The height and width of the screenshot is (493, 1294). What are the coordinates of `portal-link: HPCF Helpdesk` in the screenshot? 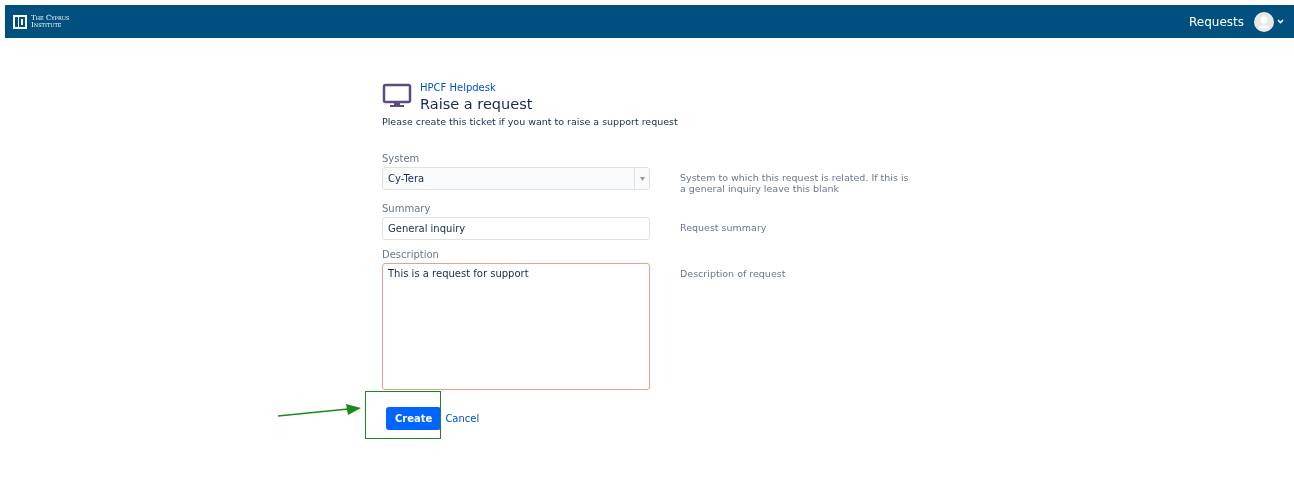 It's located at (476, 87).